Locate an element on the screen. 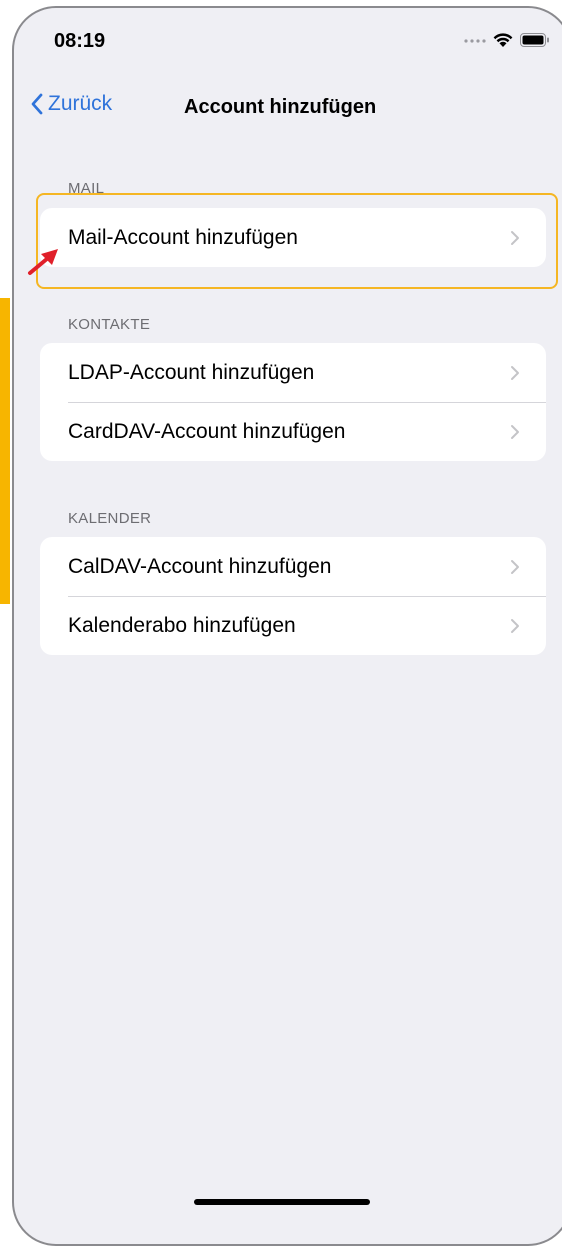 This screenshot has width=562, height=1246. navigation-bar: Zurück Account hinzufügen is located at coordinates (288, 110).